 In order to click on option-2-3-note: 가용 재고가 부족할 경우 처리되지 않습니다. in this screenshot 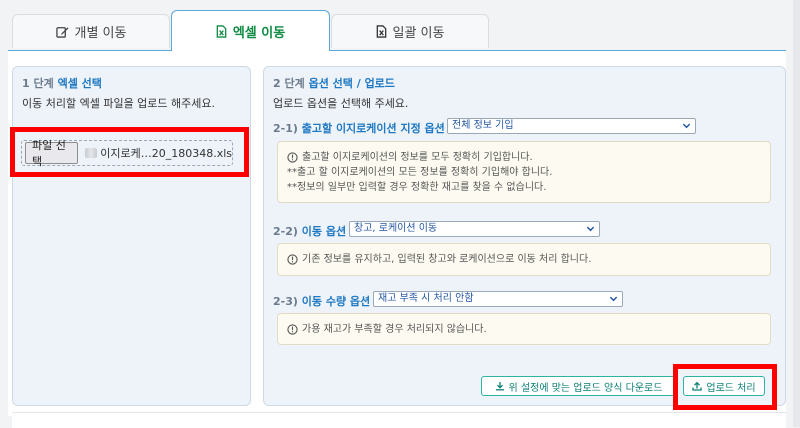, I will do `click(524, 329)`.